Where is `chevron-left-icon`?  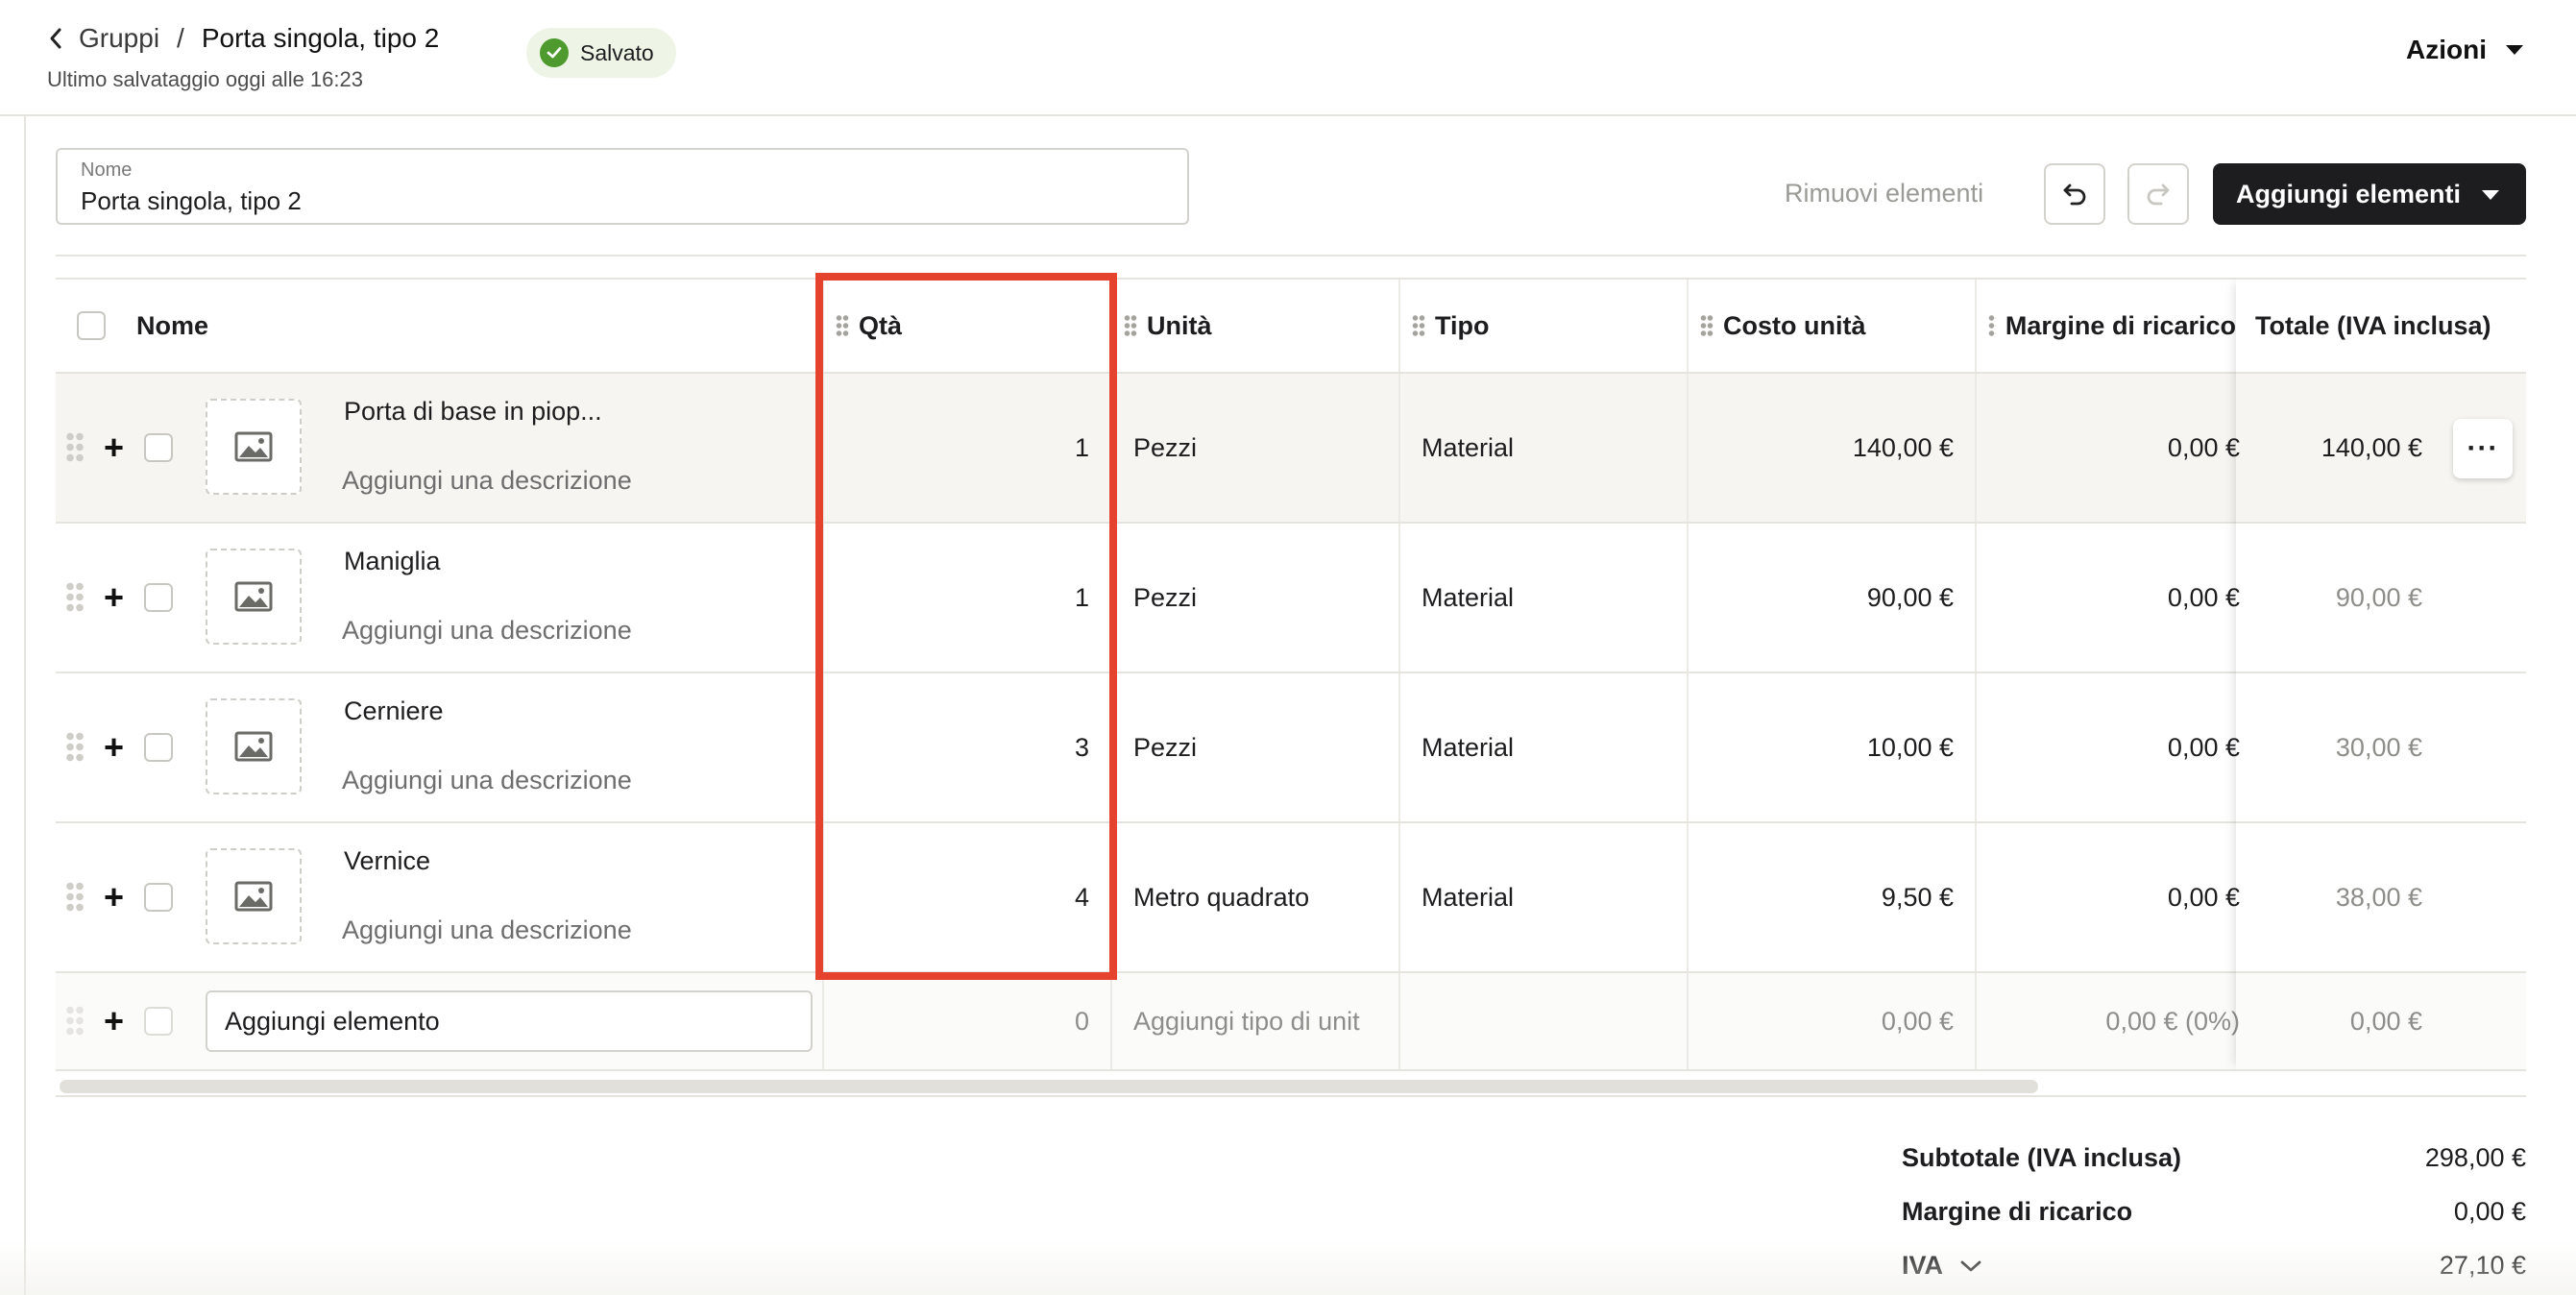
chevron-left-icon is located at coordinates (61, 38).